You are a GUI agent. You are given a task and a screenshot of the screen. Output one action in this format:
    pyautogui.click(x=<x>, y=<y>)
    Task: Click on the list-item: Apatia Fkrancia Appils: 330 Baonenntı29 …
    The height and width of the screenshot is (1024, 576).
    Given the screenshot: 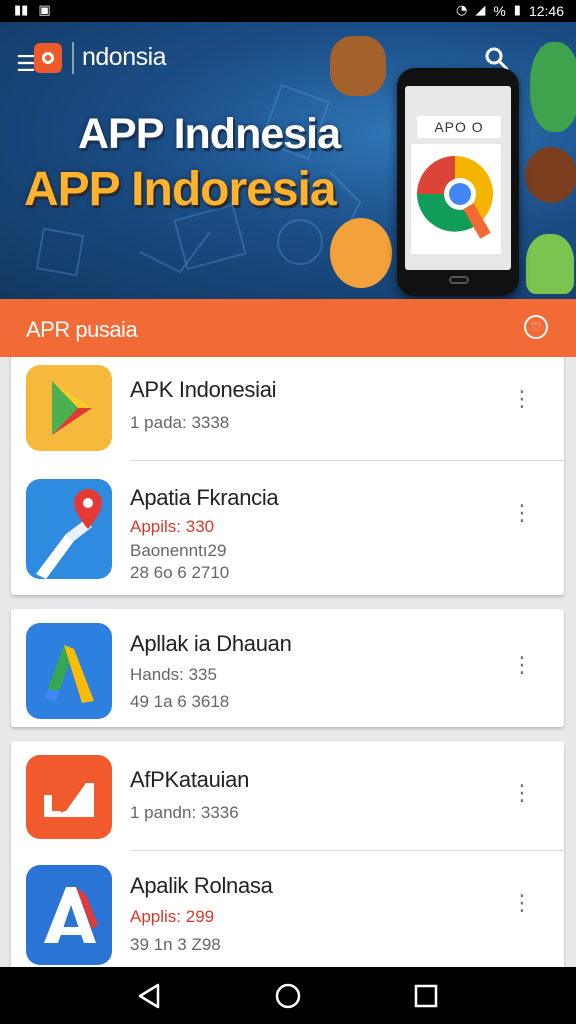 What is the action you would take?
    pyautogui.click(x=287, y=528)
    